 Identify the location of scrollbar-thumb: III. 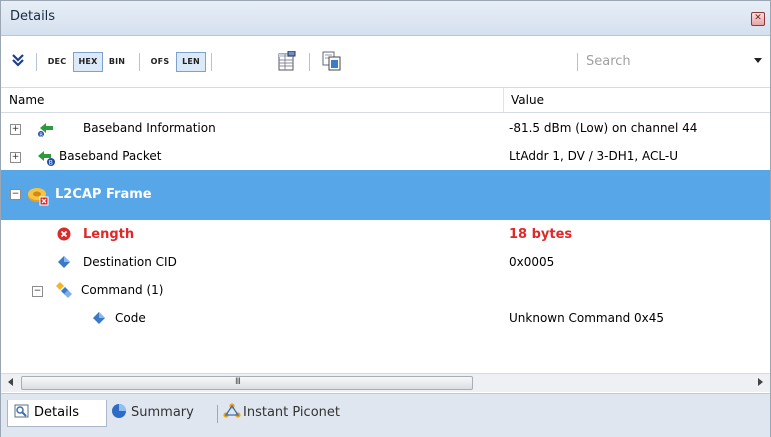
(247, 383).